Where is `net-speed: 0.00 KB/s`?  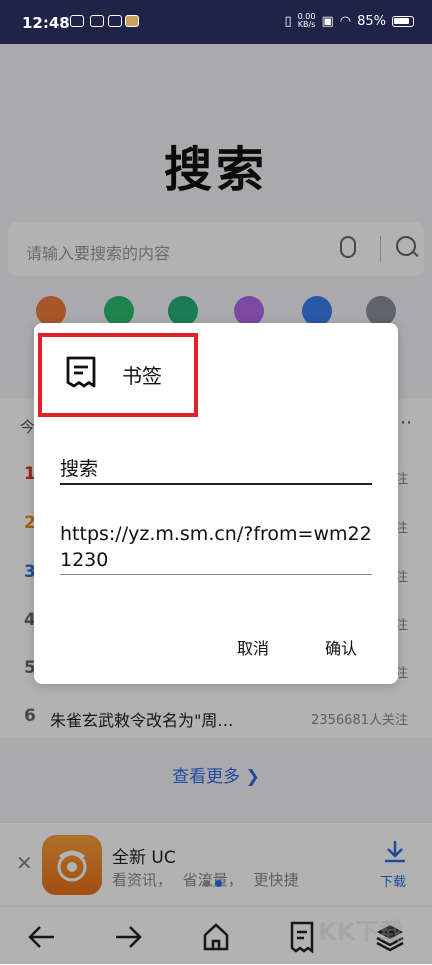
net-speed: 0.00 KB/s is located at coordinates (306, 20).